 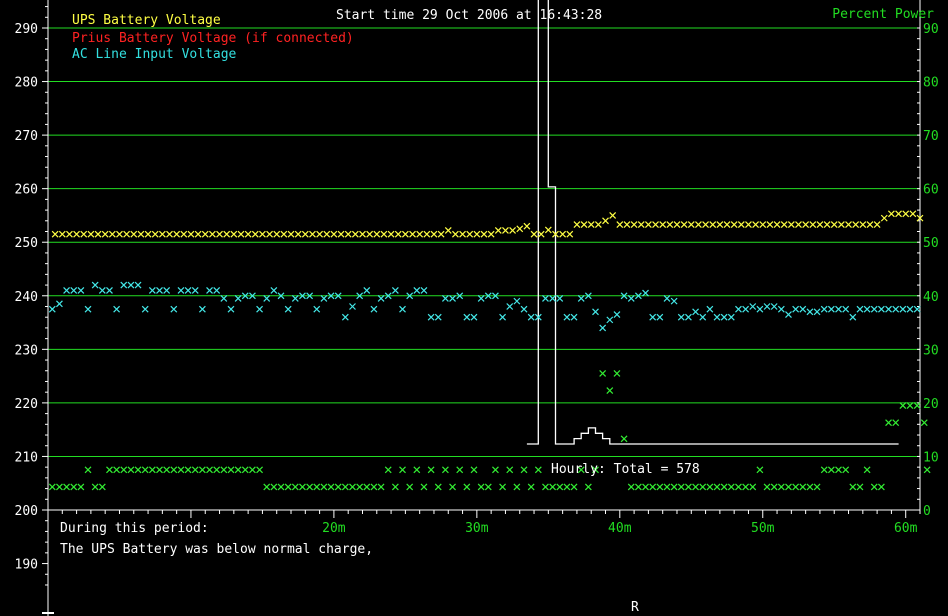 I want to click on left-tick-label: 240, so click(x=26, y=297).